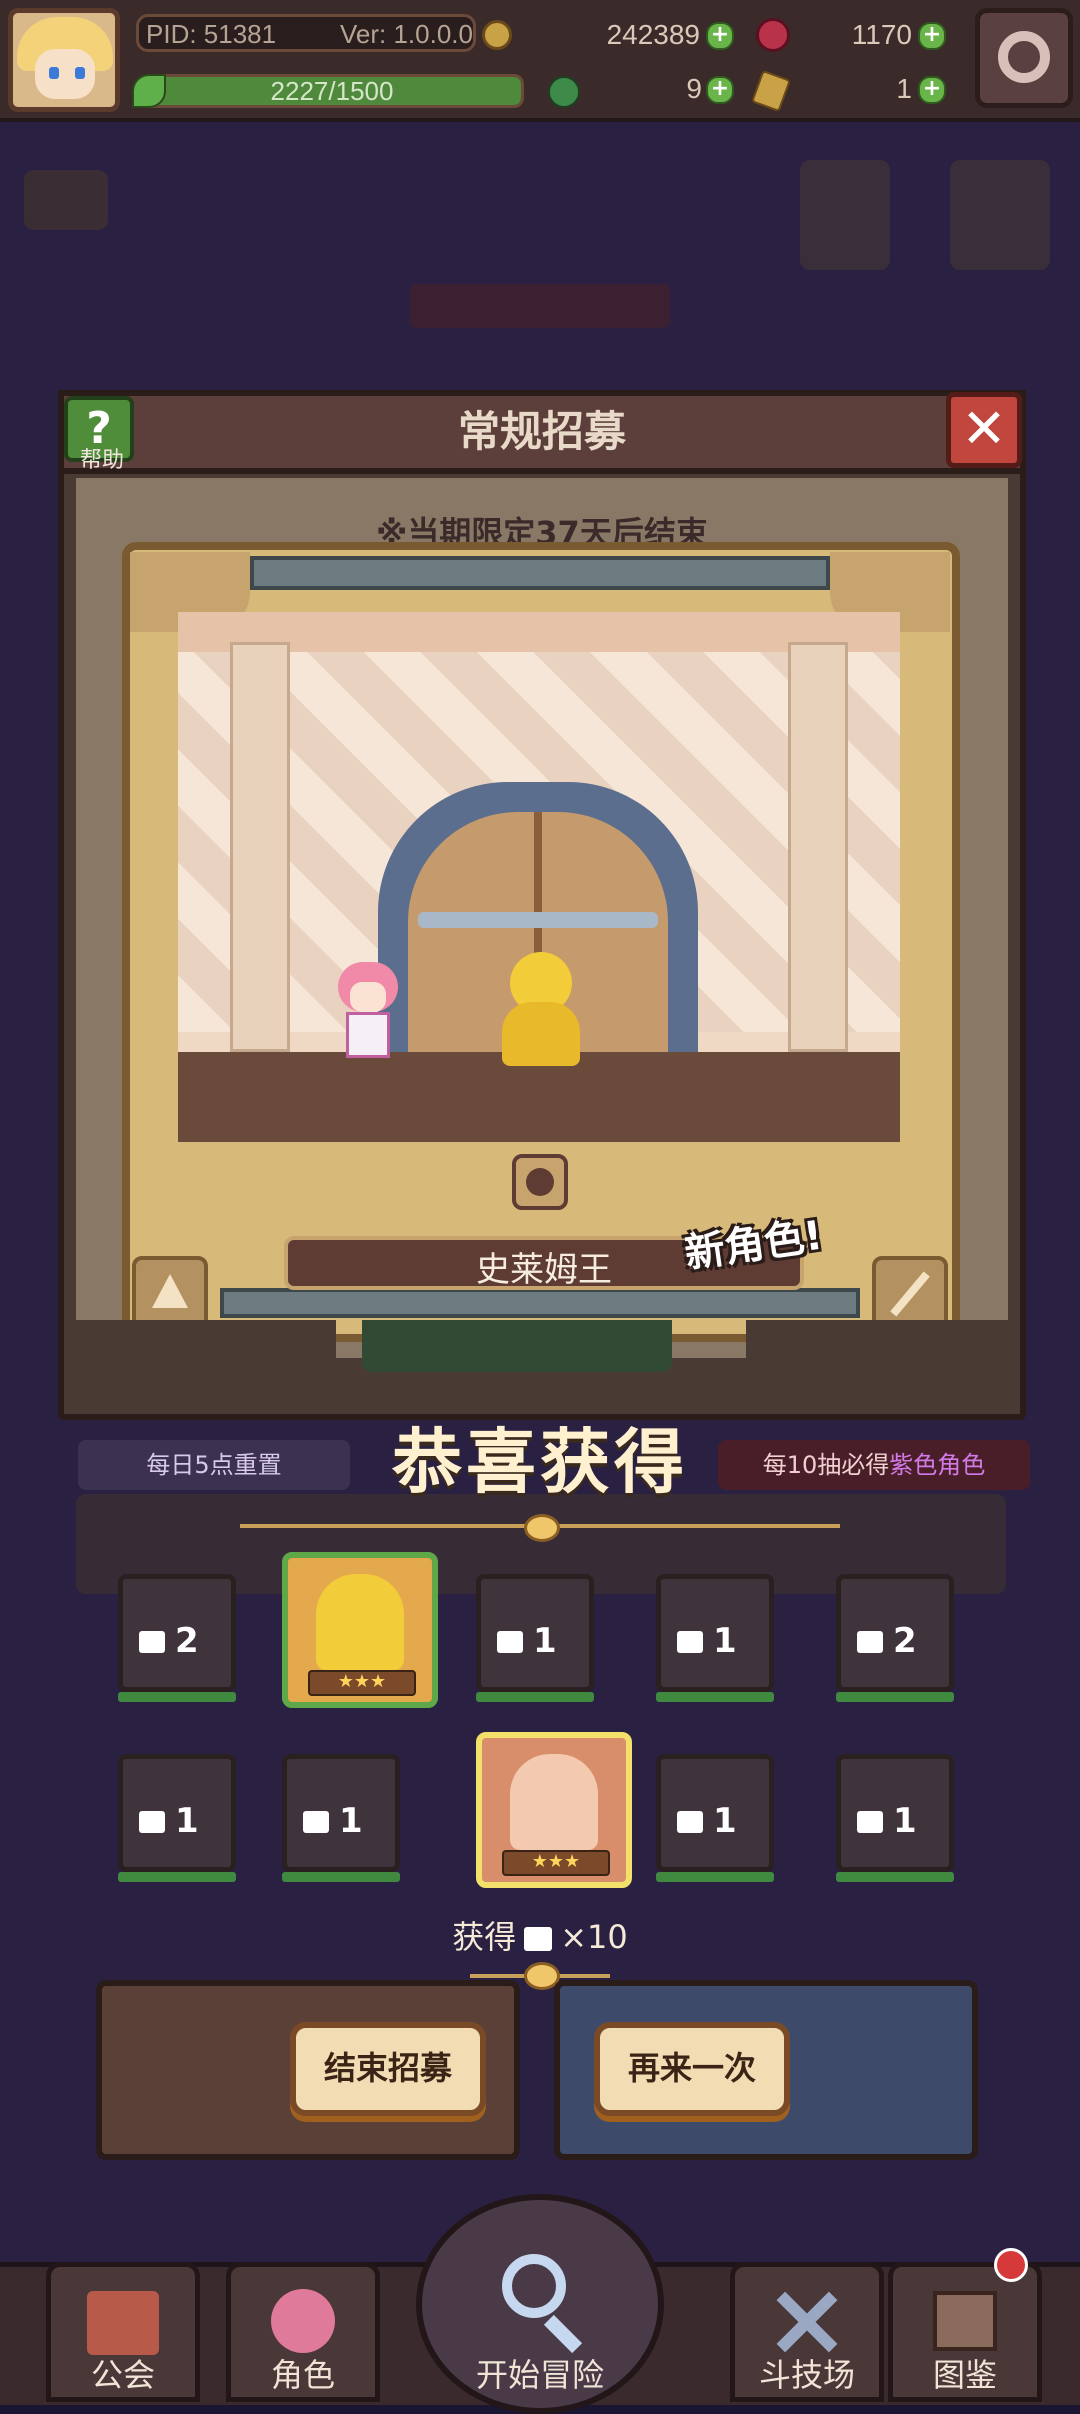  What do you see at coordinates (211, 34) in the screenshot?
I see `pid-text: PID: 51381` at bounding box center [211, 34].